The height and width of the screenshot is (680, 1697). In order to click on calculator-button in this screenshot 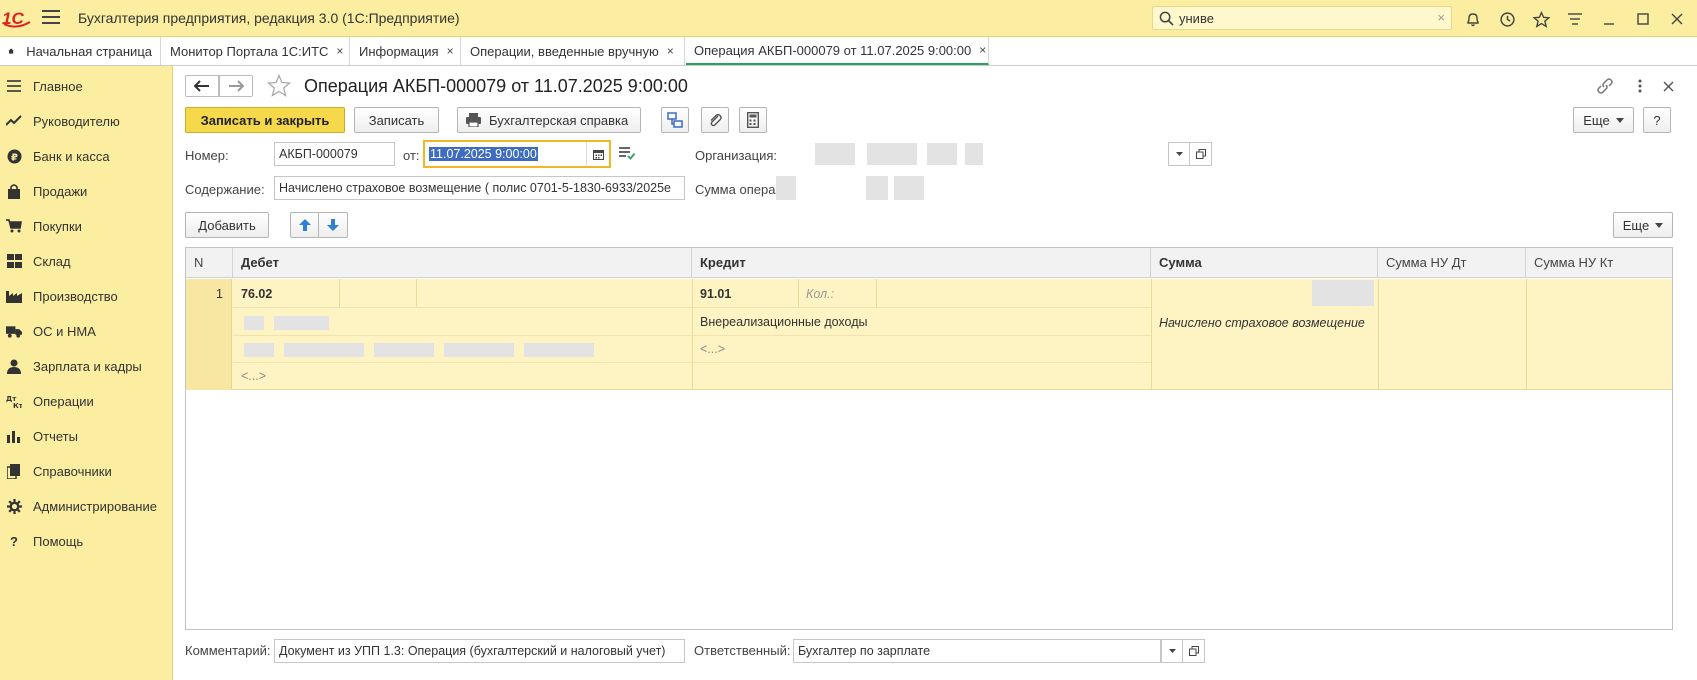, I will do `click(753, 120)`.